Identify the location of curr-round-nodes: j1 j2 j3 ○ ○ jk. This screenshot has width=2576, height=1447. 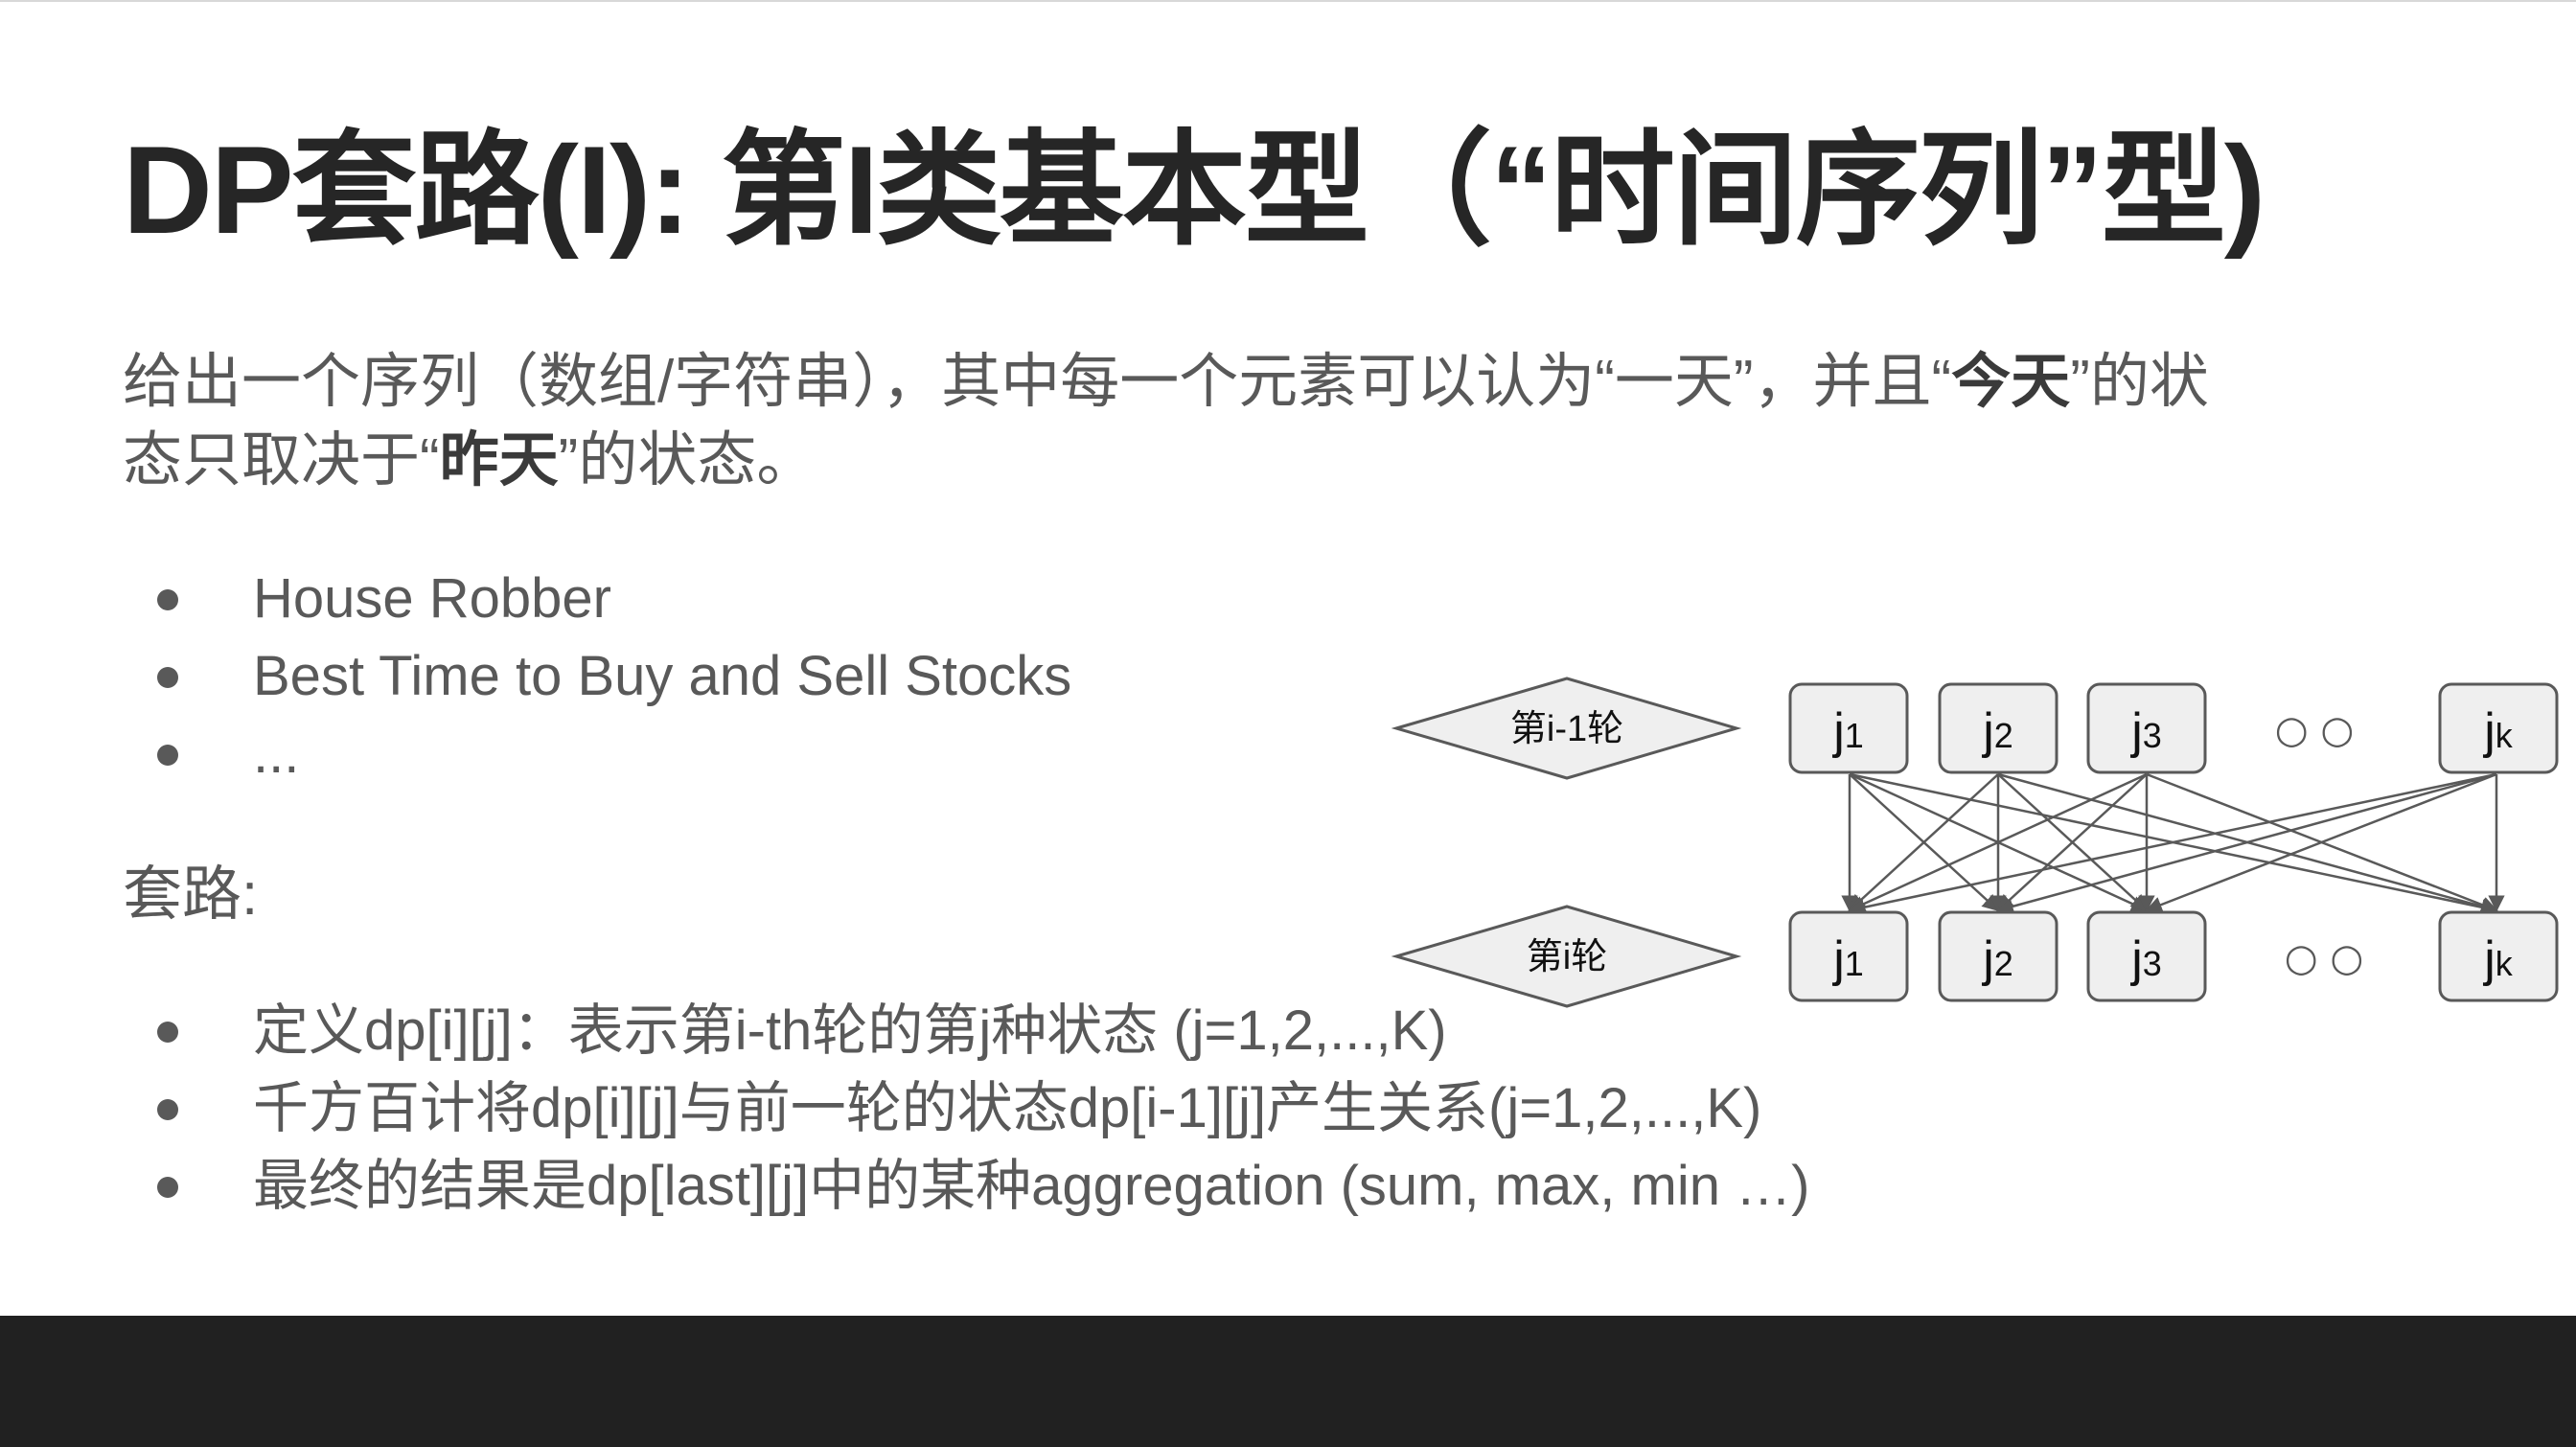
(2173, 956).